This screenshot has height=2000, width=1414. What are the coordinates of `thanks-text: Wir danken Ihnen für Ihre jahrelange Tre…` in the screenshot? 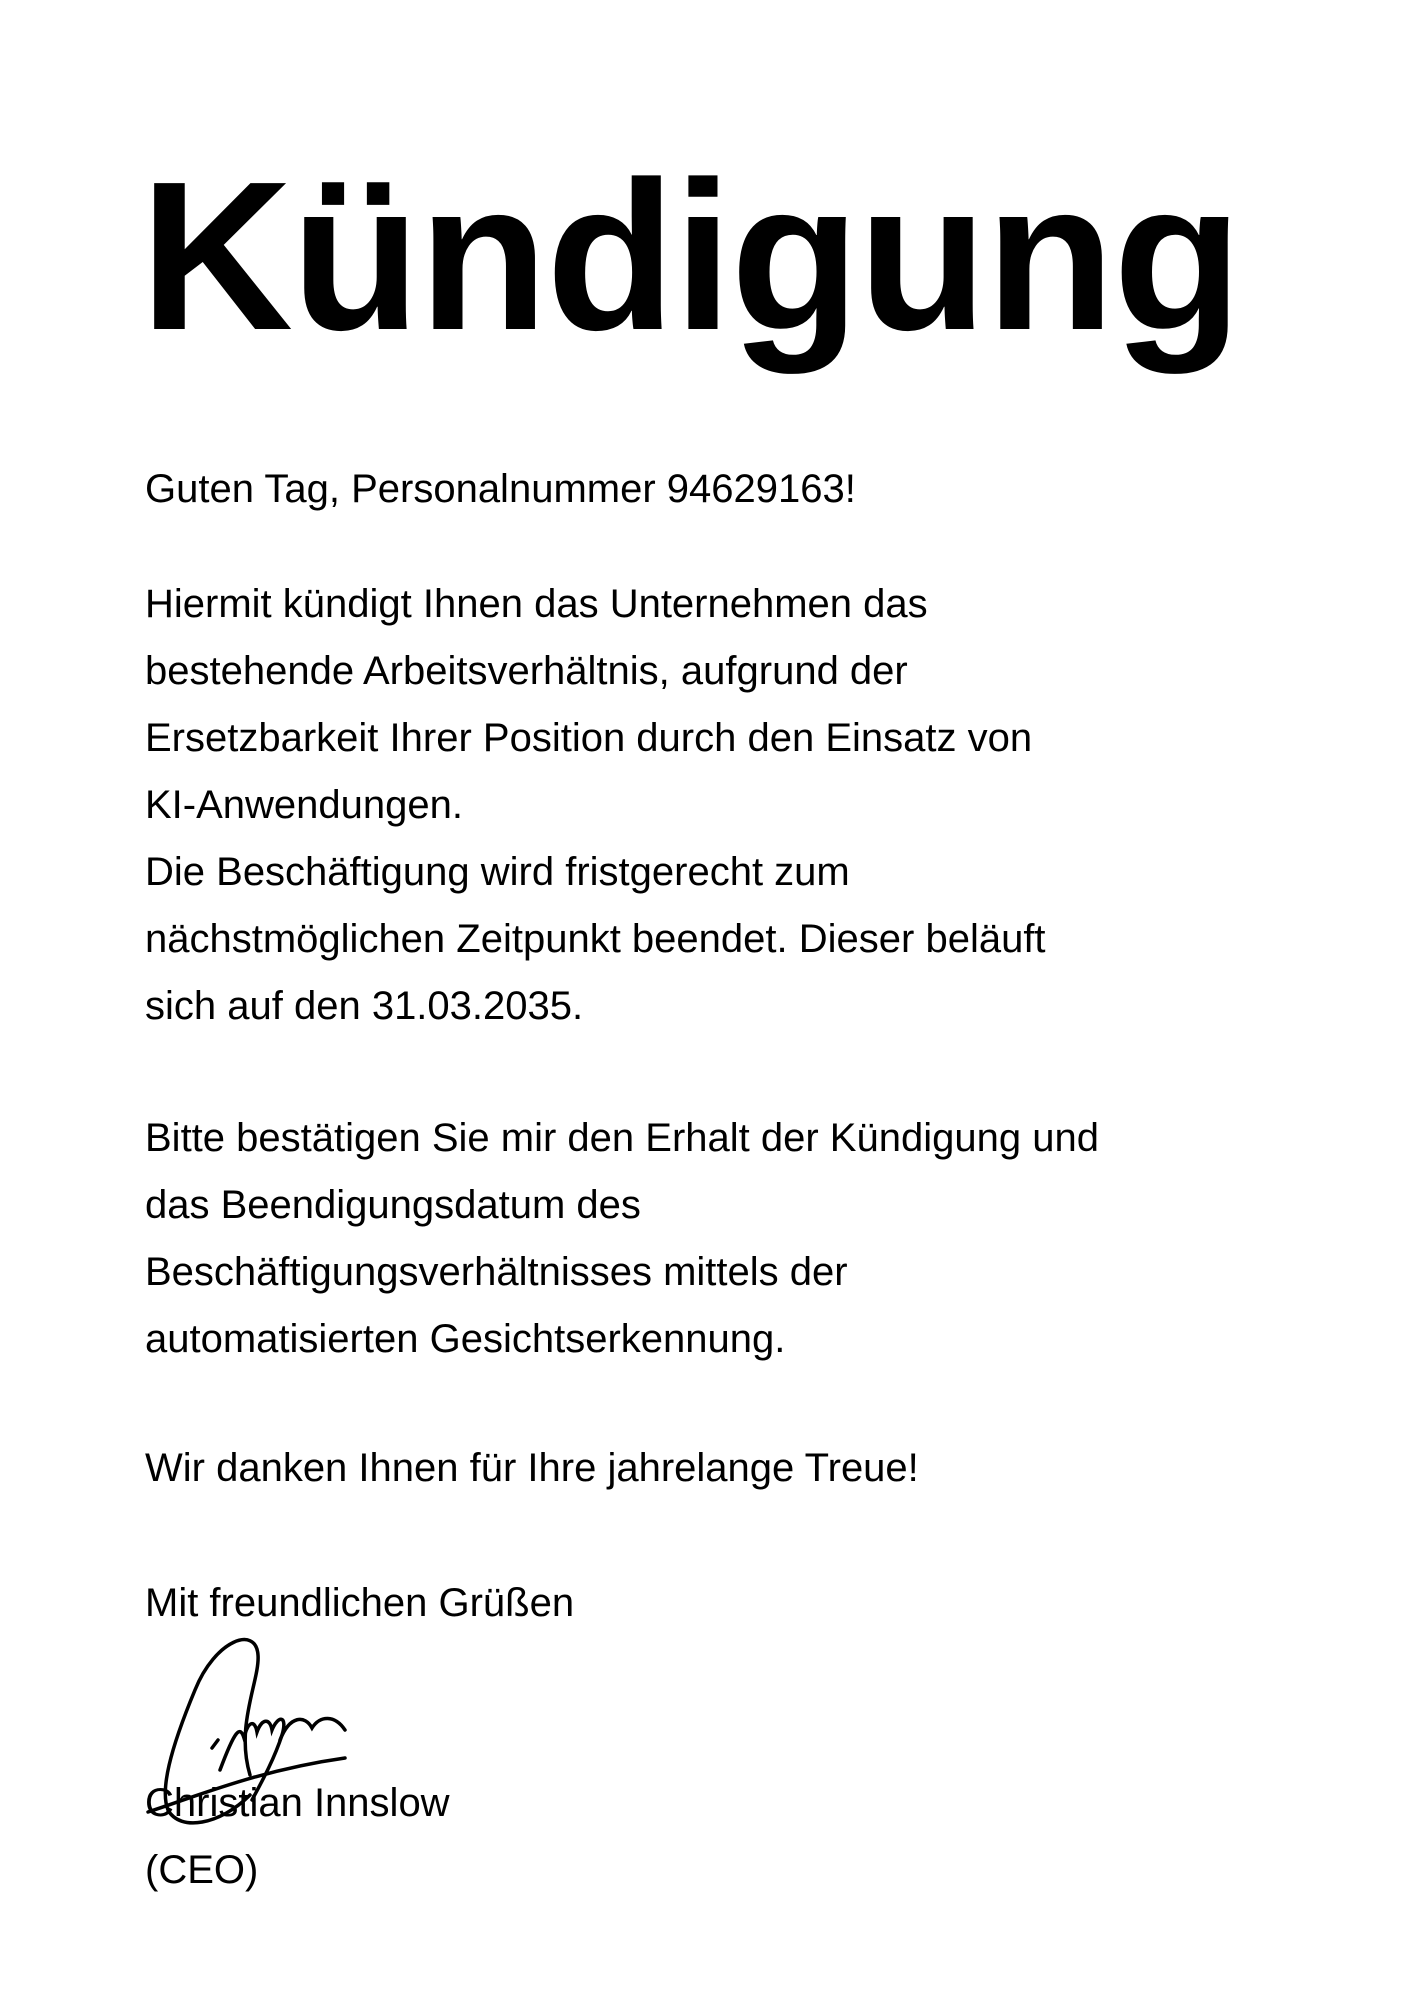 It's located at (532, 1468).